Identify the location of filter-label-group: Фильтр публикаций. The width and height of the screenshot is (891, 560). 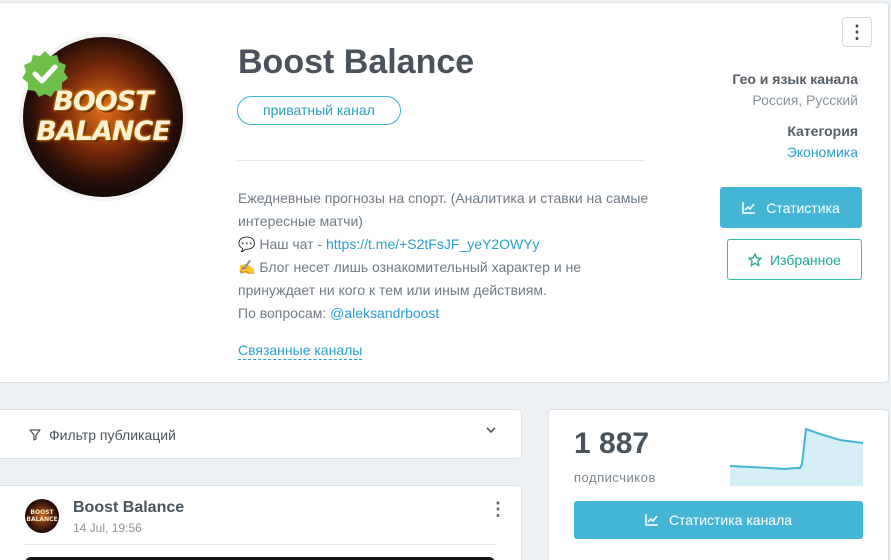
(102, 435).